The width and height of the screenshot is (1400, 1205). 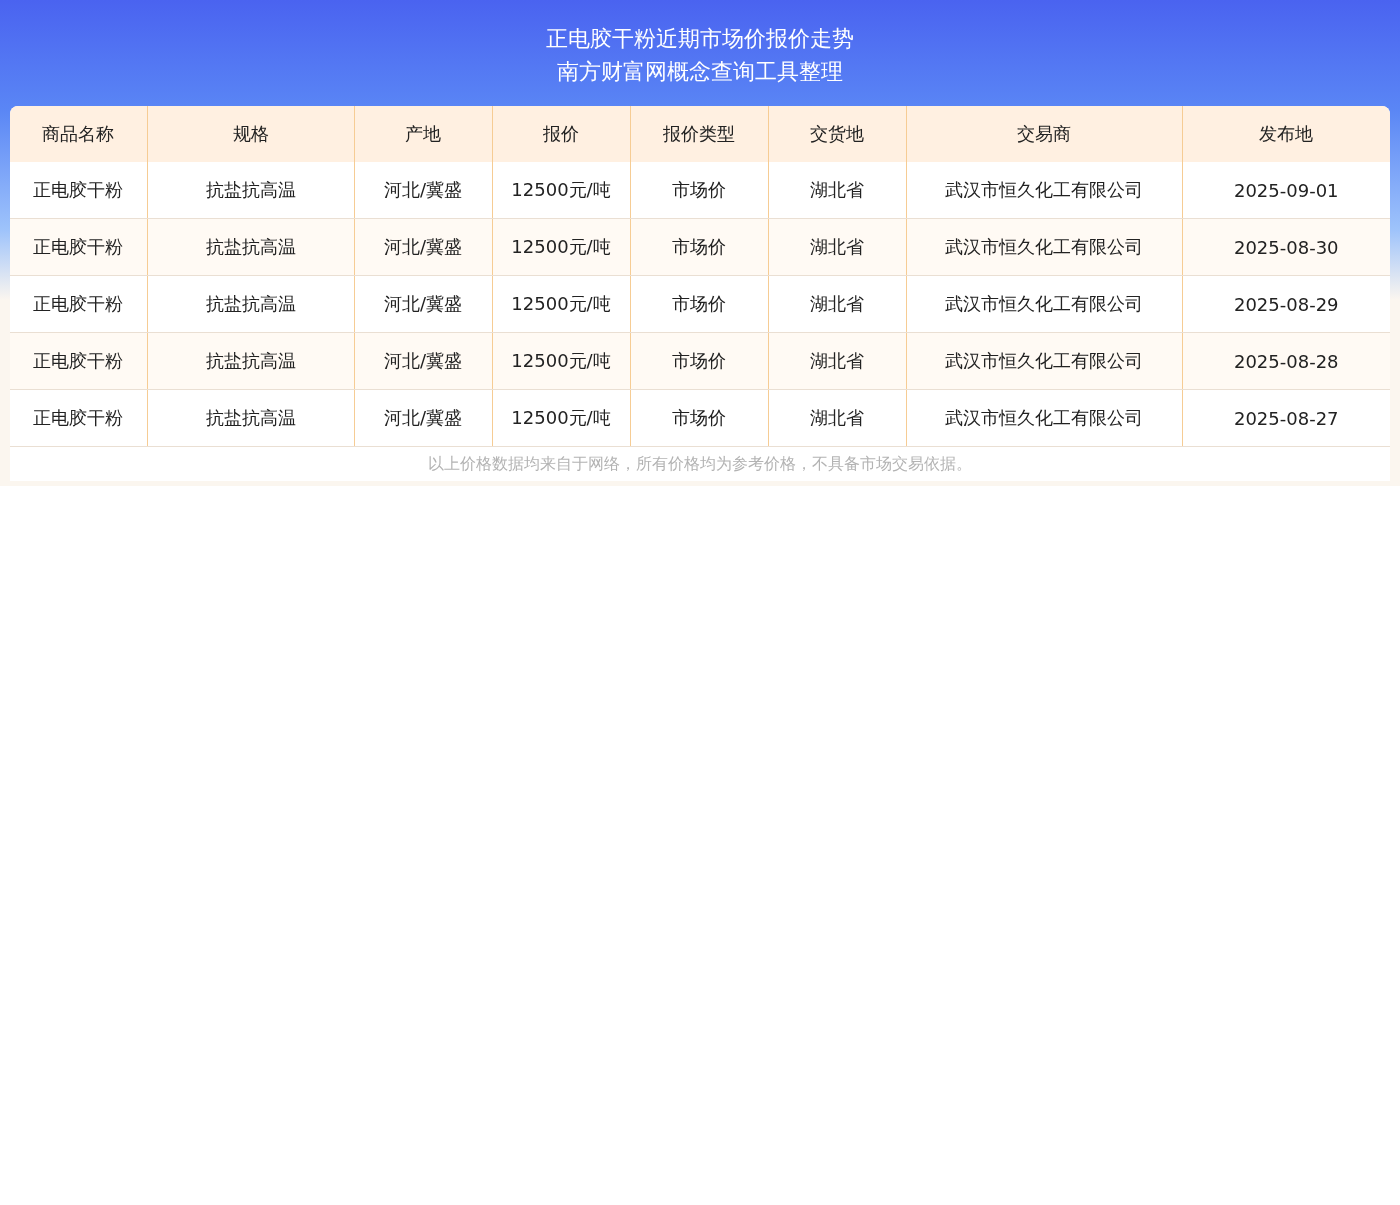 I want to click on table-cell: 2025-08-28, so click(x=1286, y=361).